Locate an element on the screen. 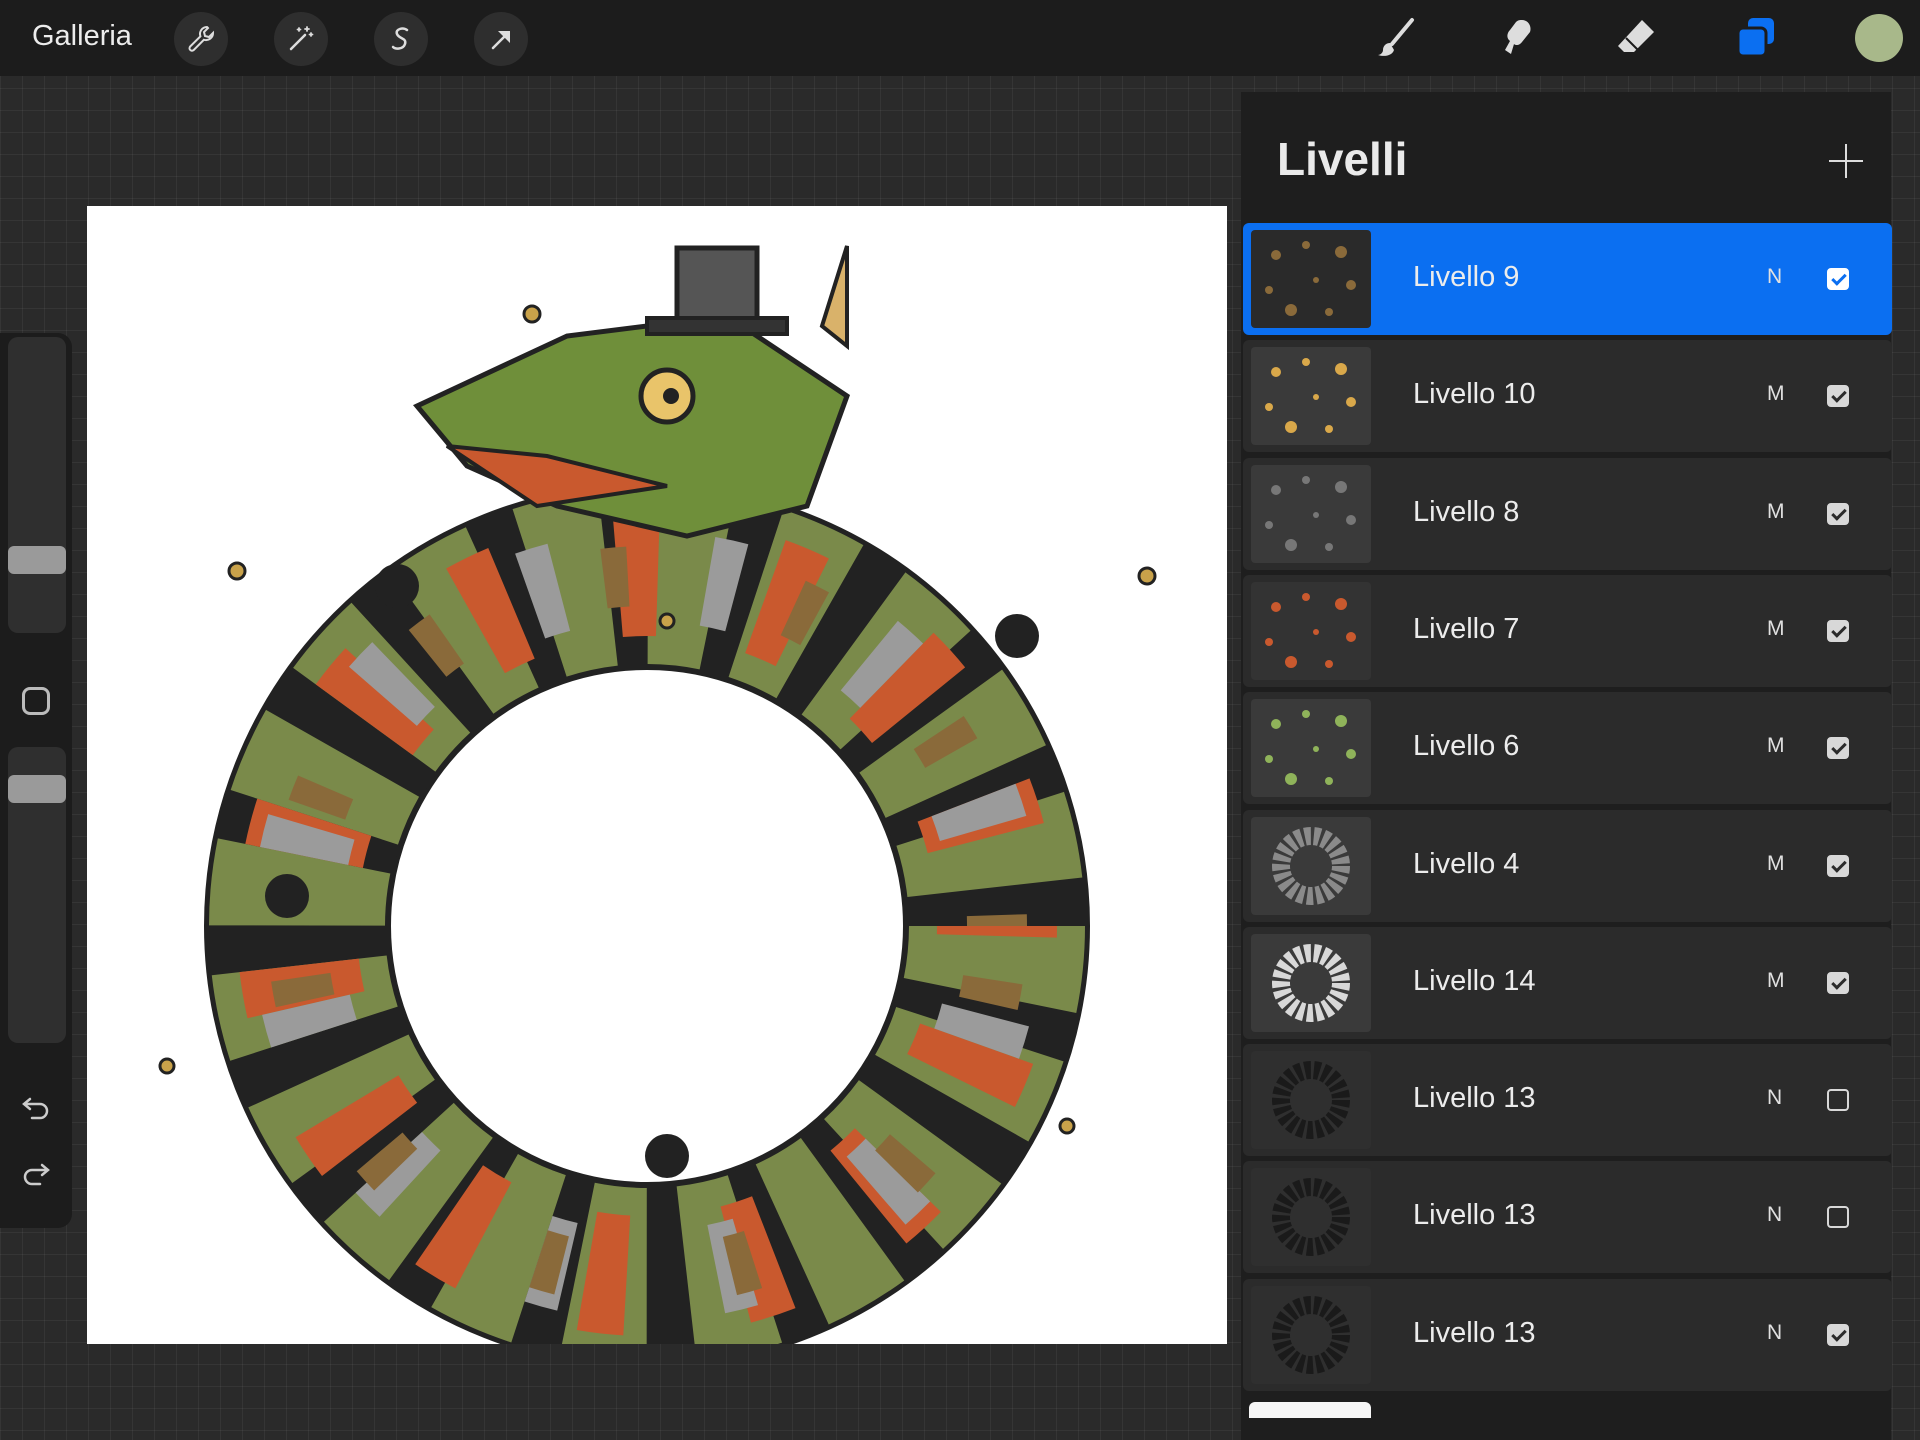  opacity-thumb is located at coordinates (37, 789).